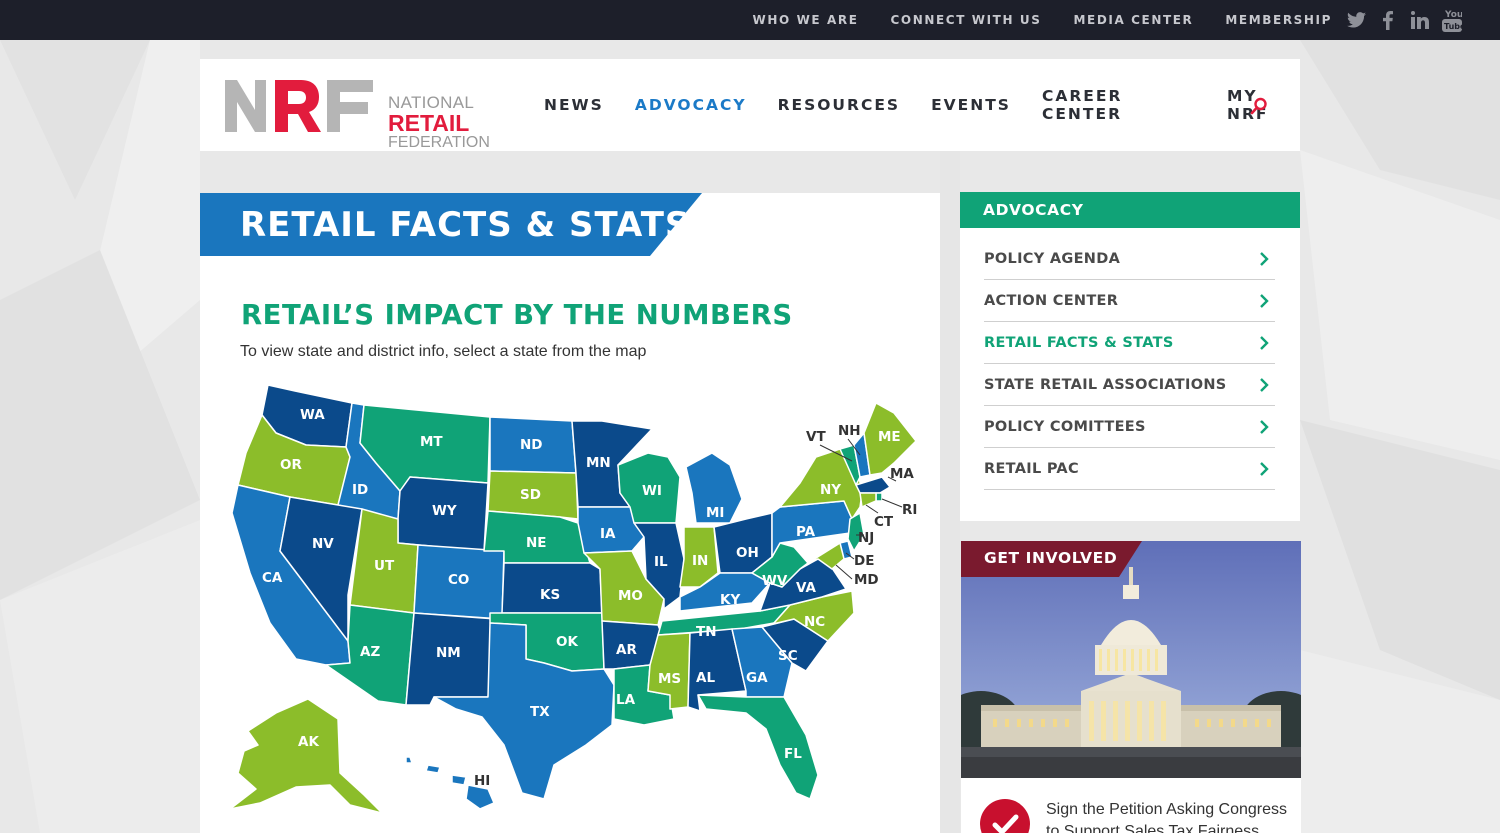 Image resolution: width=1500 pixels, height=833 pixels. Describe the element at coordinates (1129, 469) in the screenshot. I see `sidebar-item-retail-pac: RETAIL PAC` at that location.